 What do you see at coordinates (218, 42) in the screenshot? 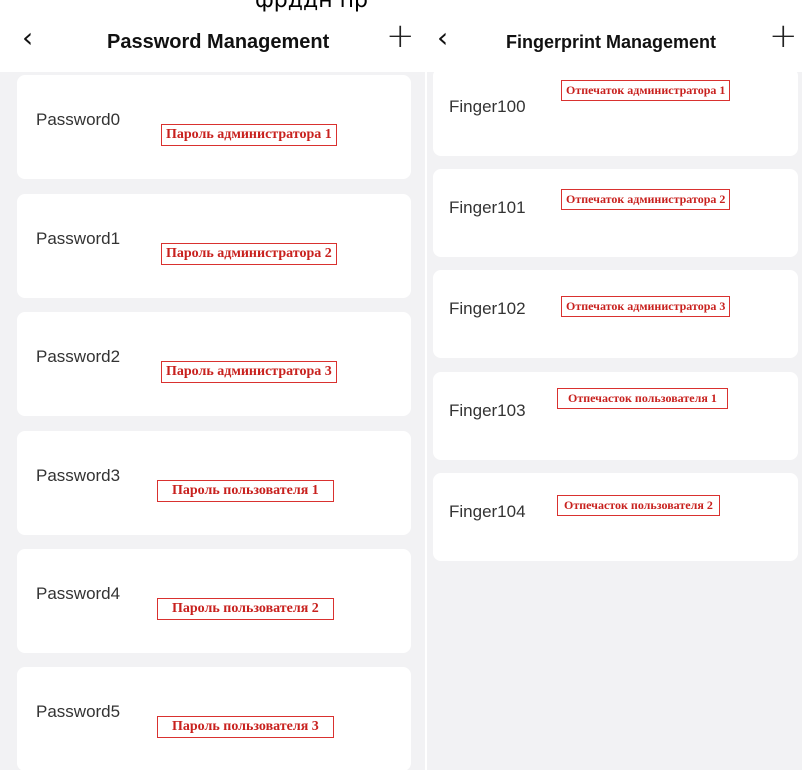
I see `page-title: Password Management` at bounding box center [218, 42].